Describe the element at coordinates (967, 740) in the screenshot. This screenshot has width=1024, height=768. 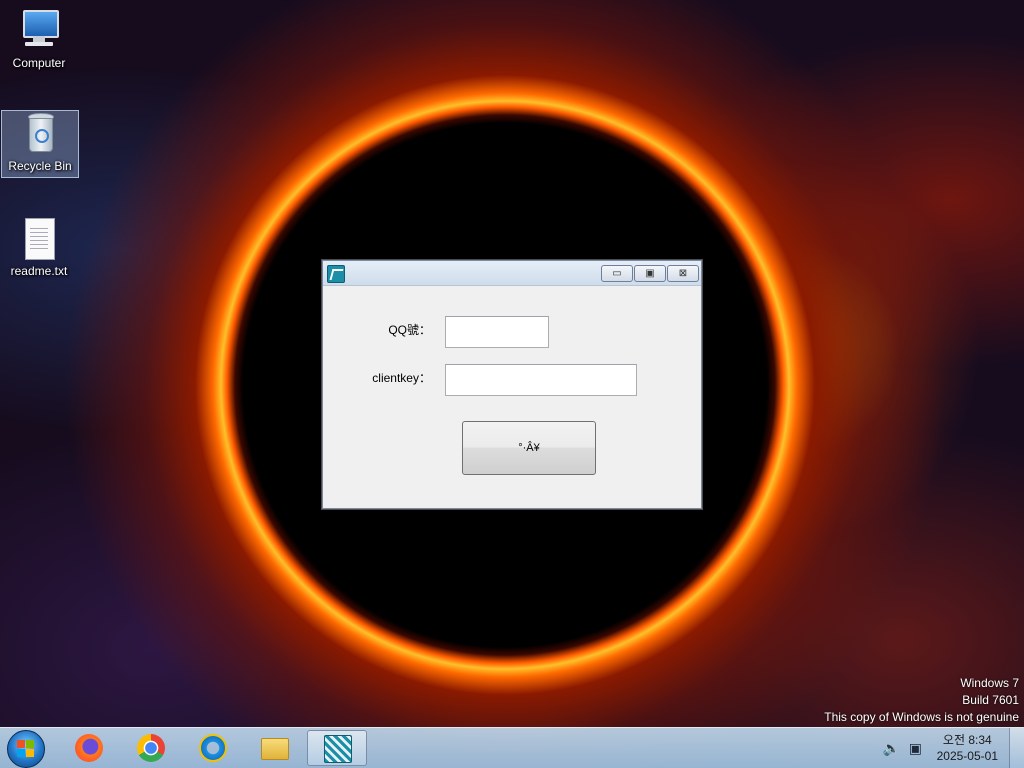
I see `clock-time: 오전 8:34` at that location.